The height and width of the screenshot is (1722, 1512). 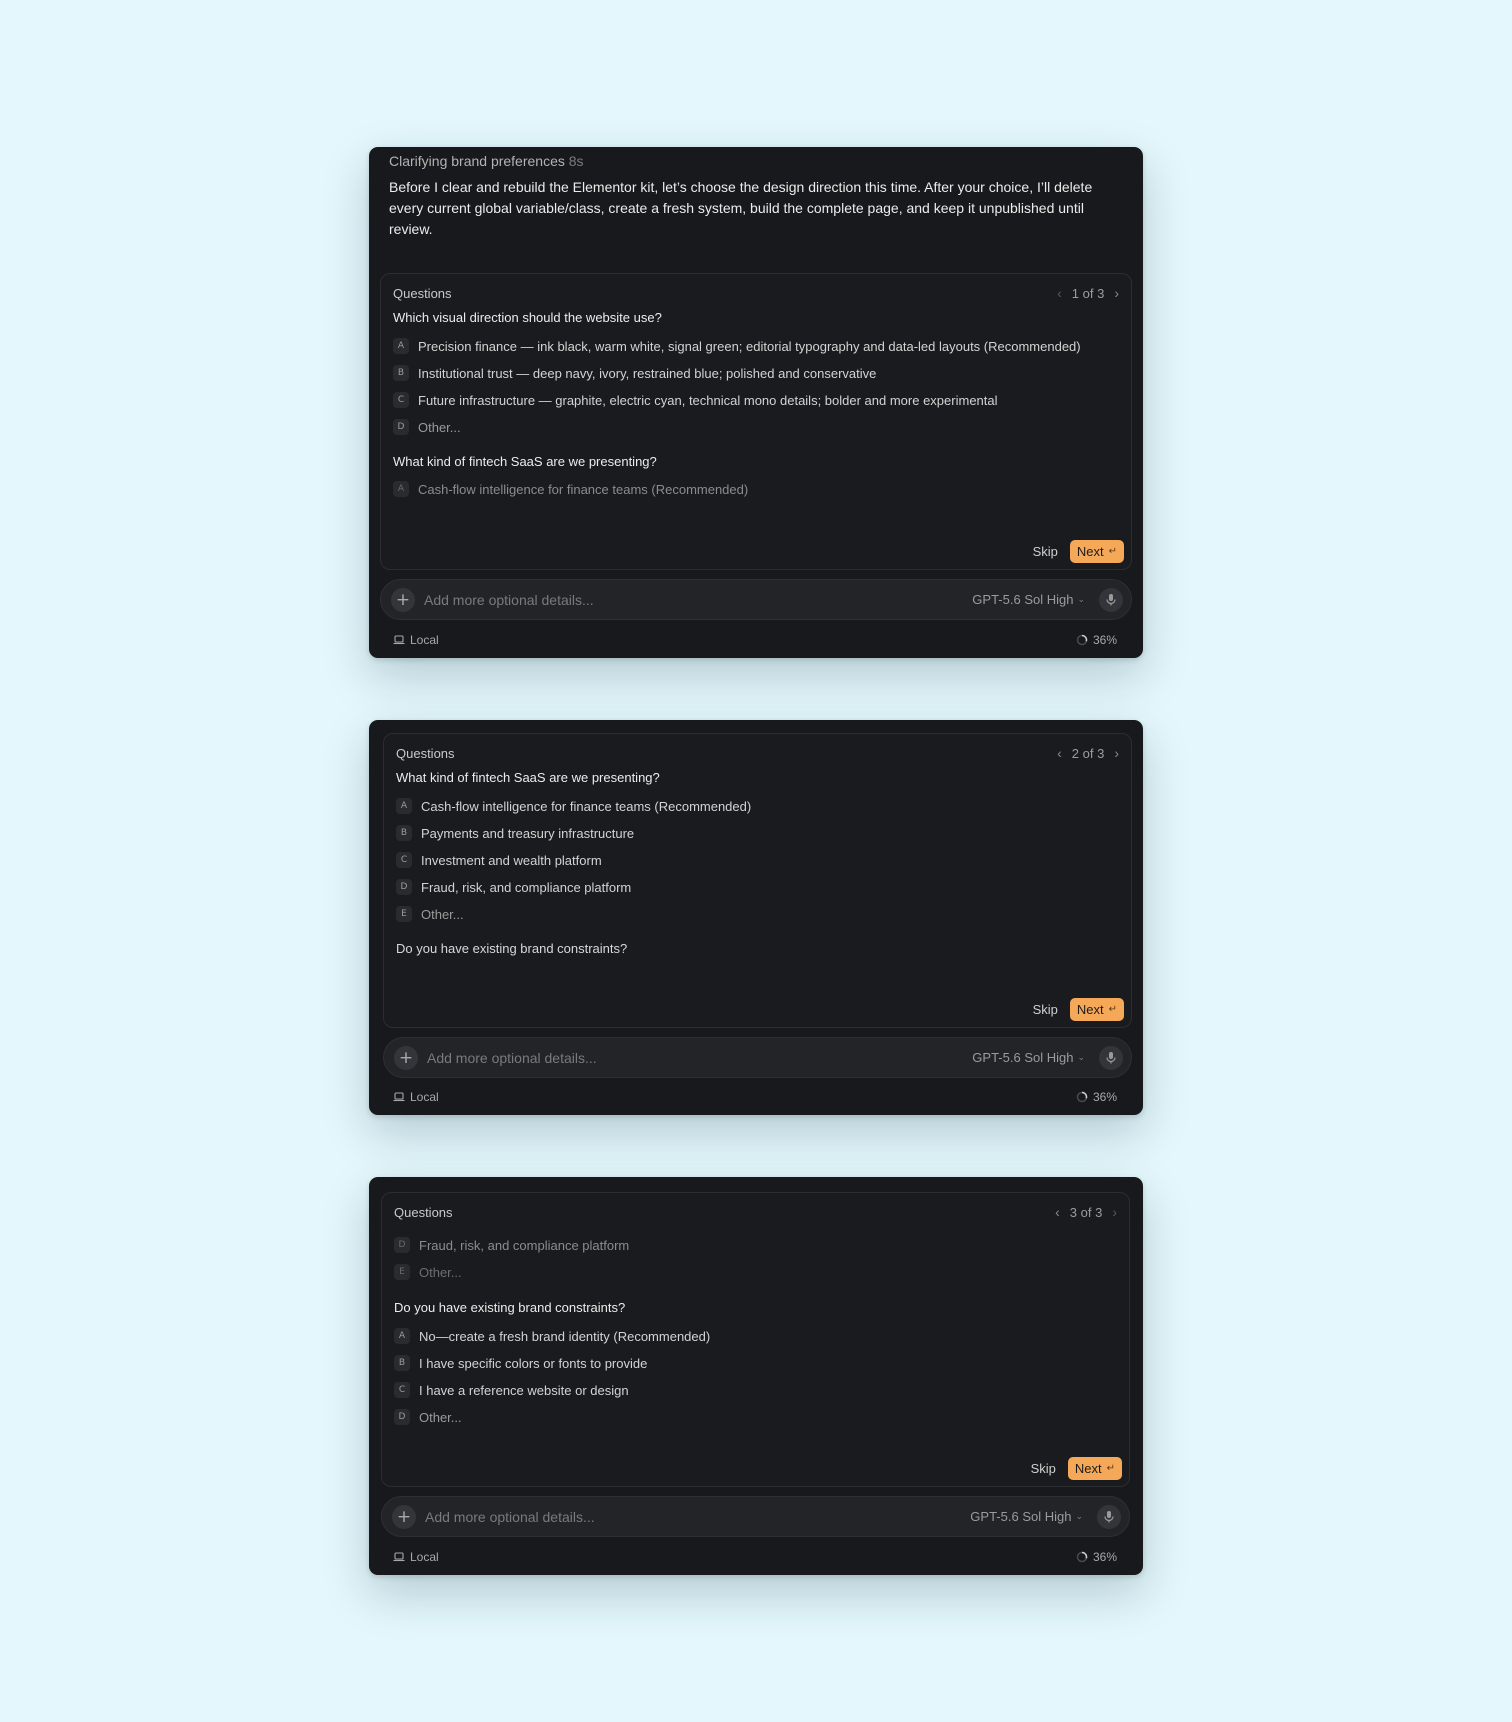 What do you see at coordinates (424, 640) in the screenshot?
I see `location-label: Local` at bounding box center [424, 640].